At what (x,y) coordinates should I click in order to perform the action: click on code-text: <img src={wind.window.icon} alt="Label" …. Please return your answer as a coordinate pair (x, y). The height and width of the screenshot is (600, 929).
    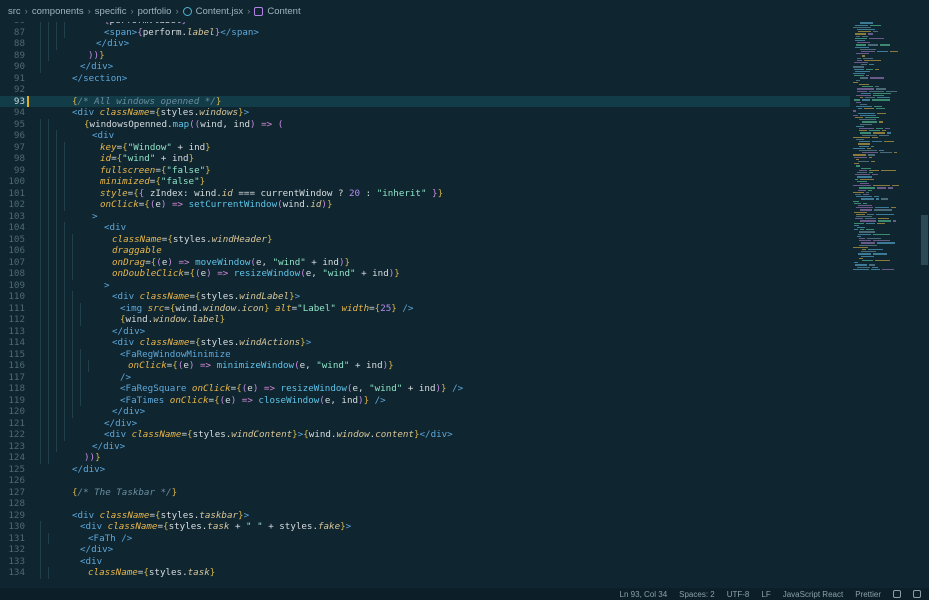
    Looking at the image, I should click on (266, 309).